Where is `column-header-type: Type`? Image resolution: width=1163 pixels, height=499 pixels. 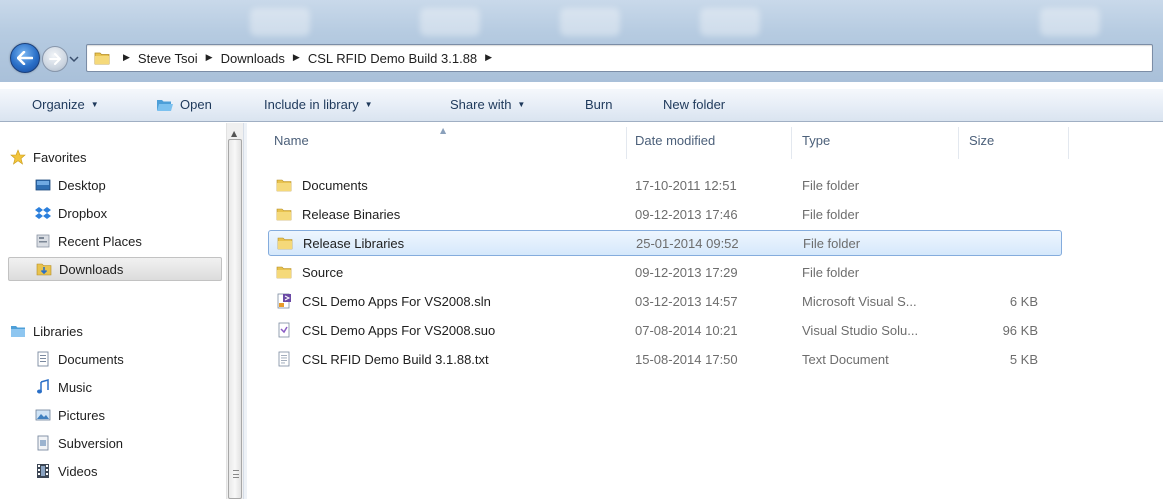 column-header-type: Type is located at coordinates (816, 140).